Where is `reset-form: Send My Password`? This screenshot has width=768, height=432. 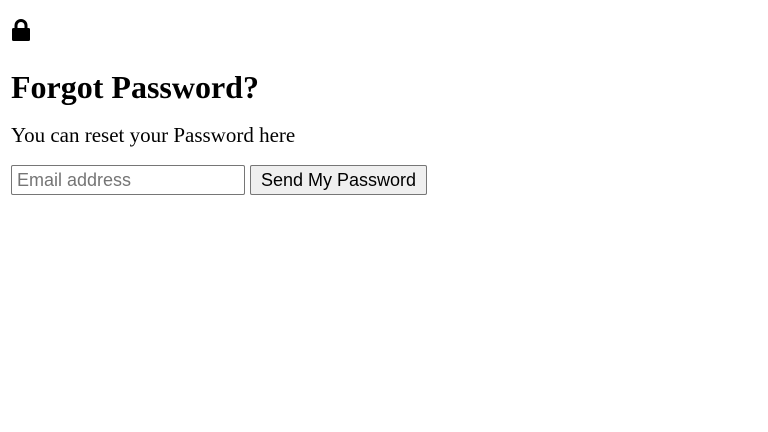 reset-form: Send My Password is located at coordinates (389, 180).